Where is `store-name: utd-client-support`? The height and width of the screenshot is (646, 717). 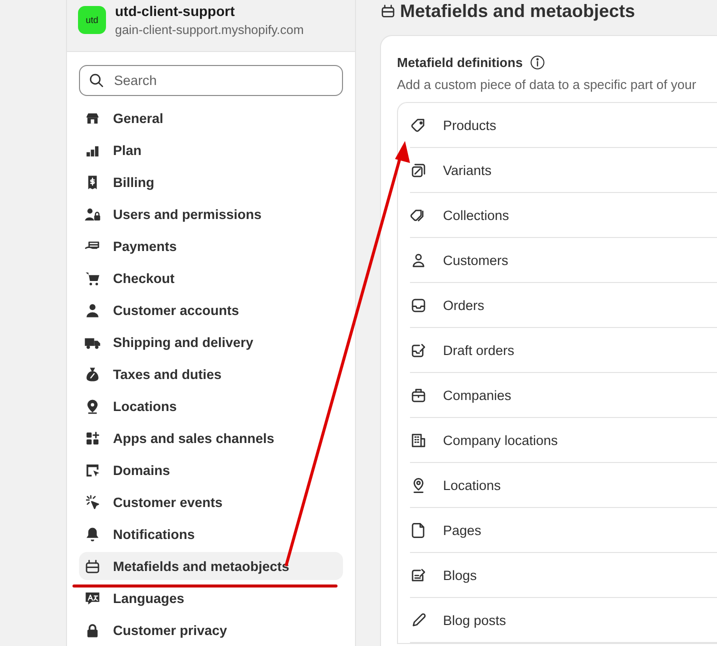
store-name: utd-client-support is located at coordinates (175, 10).